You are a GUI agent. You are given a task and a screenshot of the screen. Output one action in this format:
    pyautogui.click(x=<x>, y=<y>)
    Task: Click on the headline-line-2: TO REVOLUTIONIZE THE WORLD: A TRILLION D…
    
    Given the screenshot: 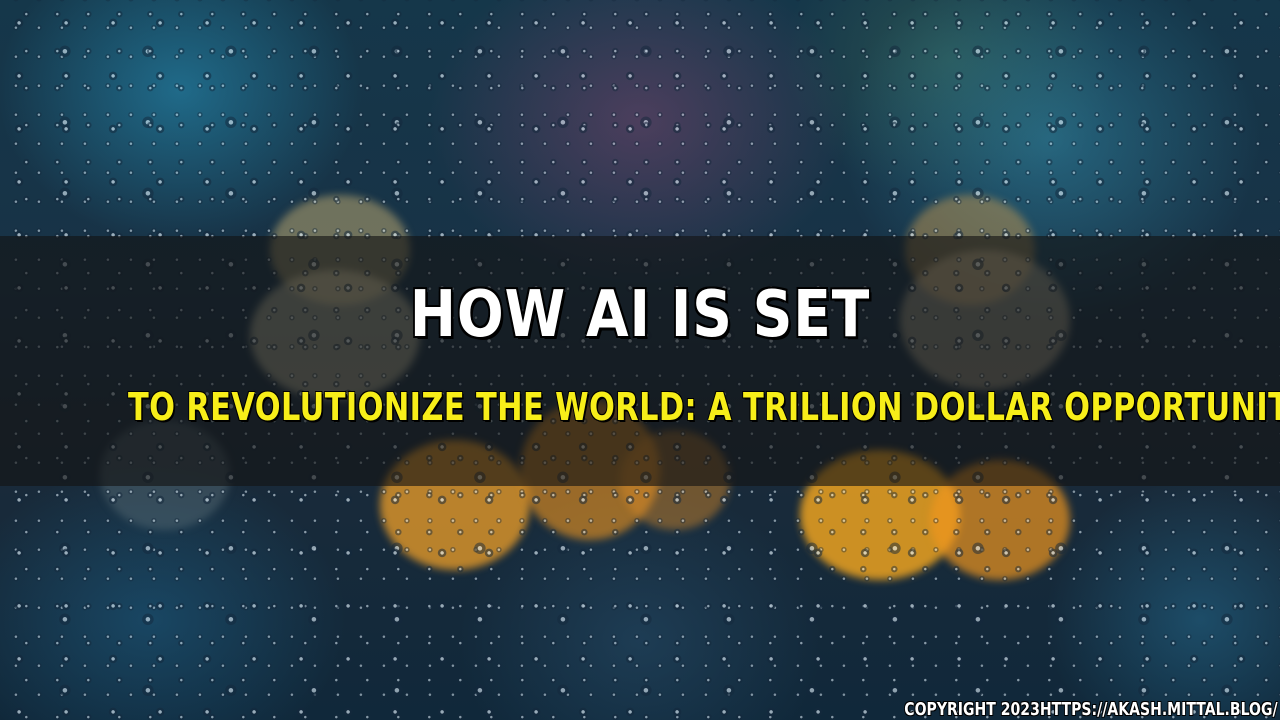 What is the action you would take?
    pyautogui.click(x=704, y=407)
    